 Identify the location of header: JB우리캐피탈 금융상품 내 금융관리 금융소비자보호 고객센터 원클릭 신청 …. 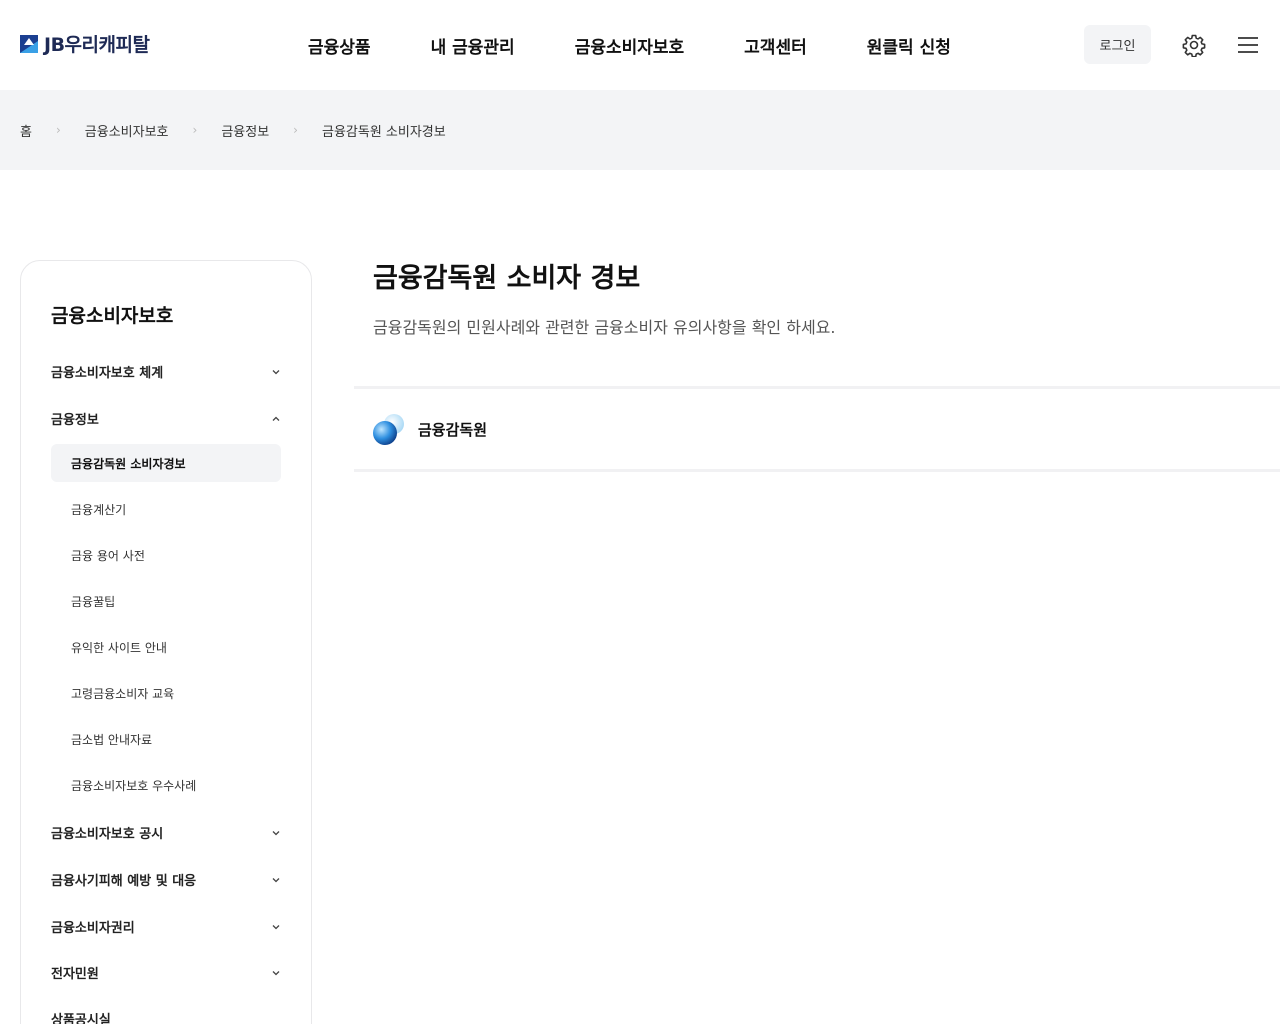
(640, 45).